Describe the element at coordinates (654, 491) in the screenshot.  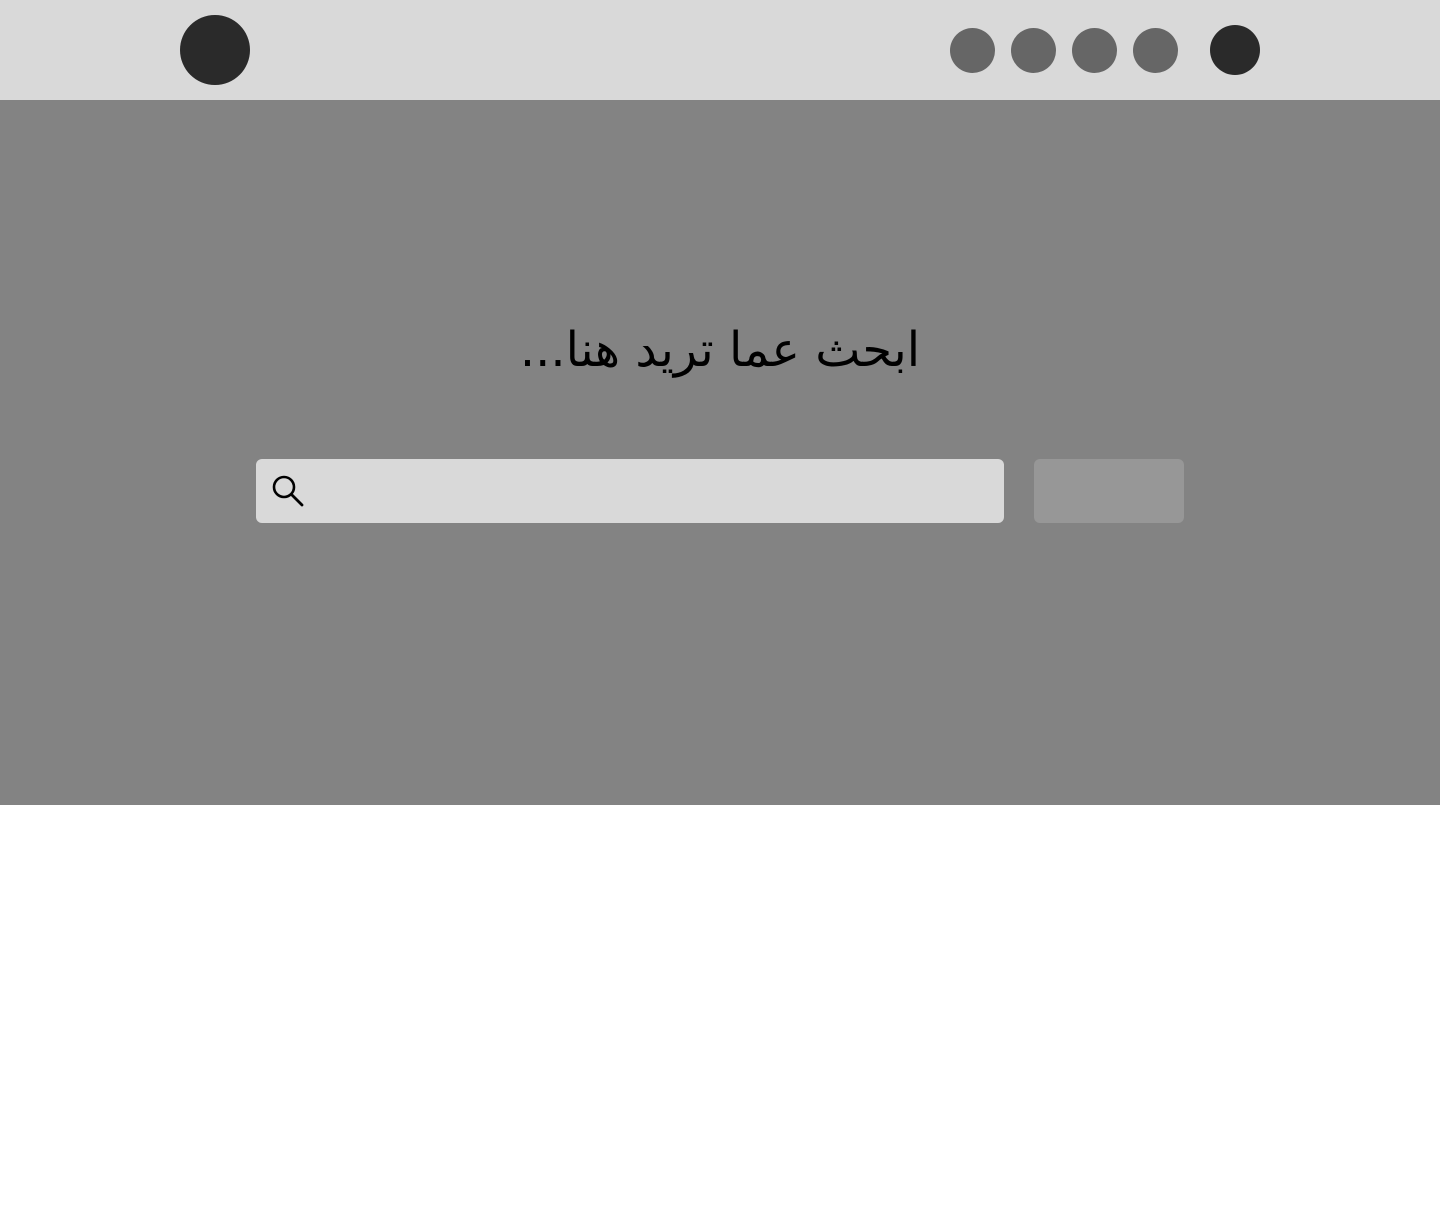
I see `search-input` at that location.